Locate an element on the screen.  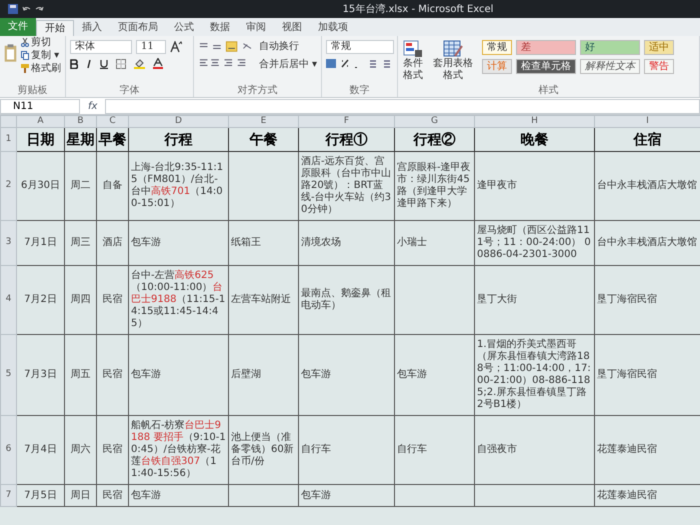
table-cell: 周三 is located at coordinates (80, 243).